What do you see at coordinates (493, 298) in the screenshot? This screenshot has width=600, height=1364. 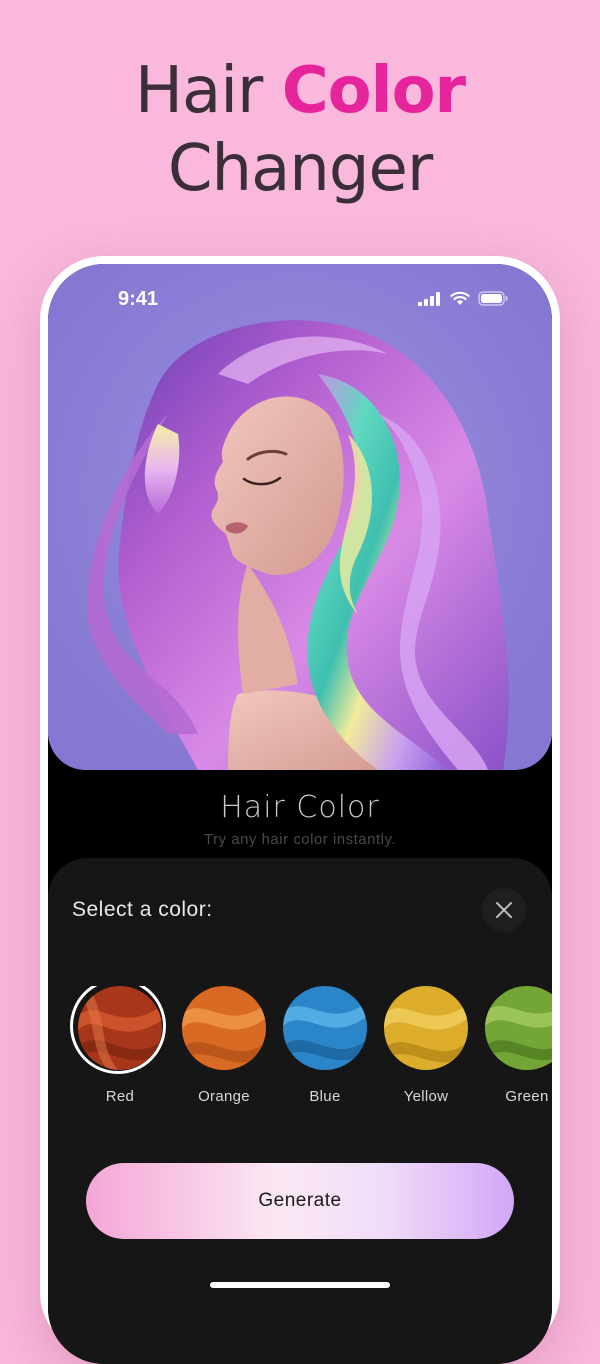 I see `battery-icon` at bounding box center [493, 298].